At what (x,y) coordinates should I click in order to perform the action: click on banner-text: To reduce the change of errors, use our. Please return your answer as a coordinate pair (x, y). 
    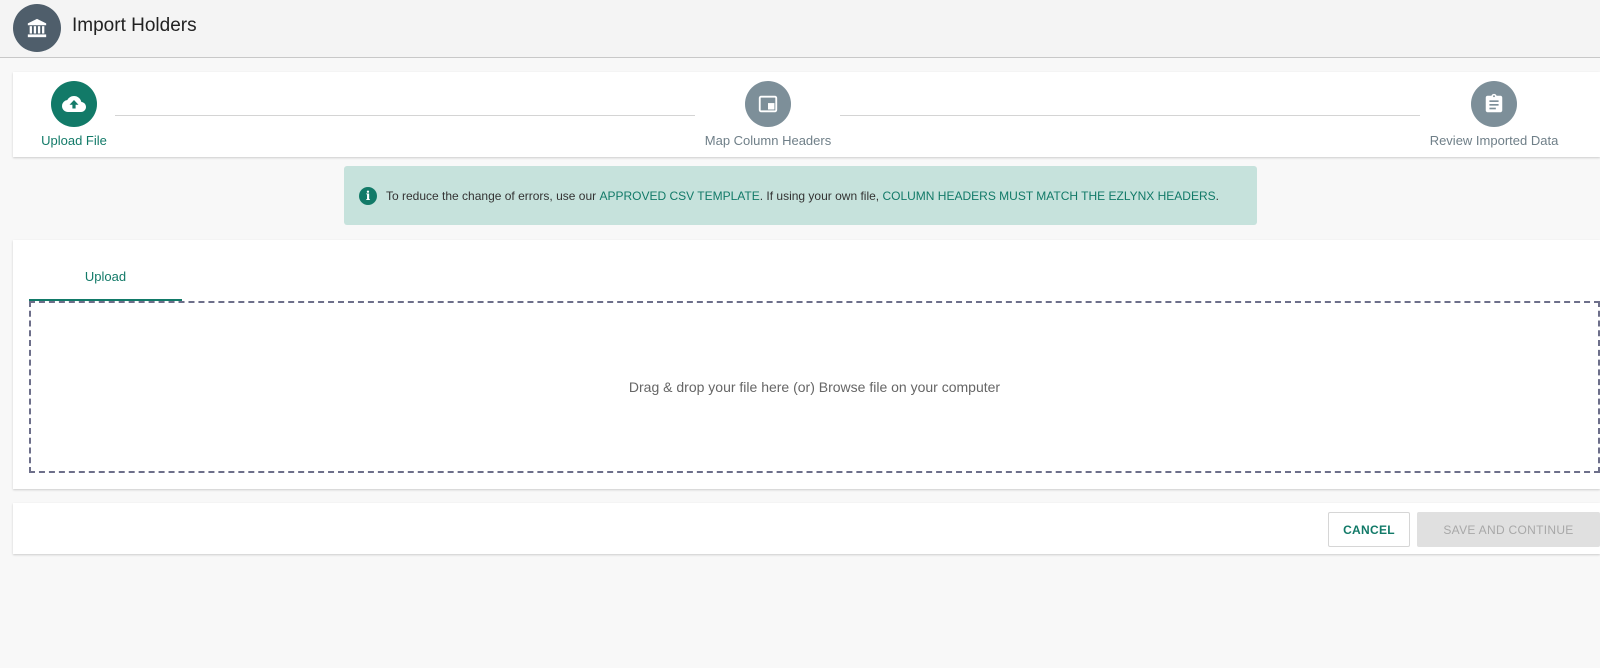
    Looking at the image, I should click on (493, 195).